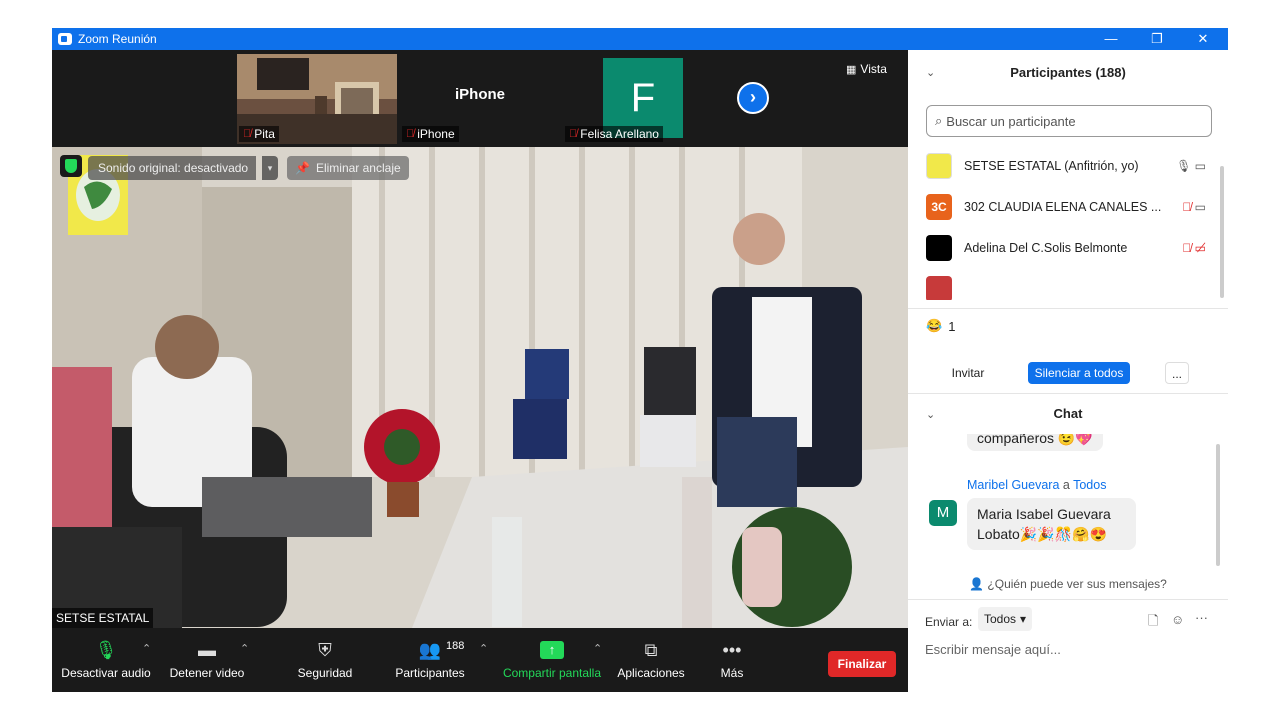 This screenshot has width=1280, height=720. I want to click on chat-message-header: Maribel Guevara a Todos, so click(1036, 485).